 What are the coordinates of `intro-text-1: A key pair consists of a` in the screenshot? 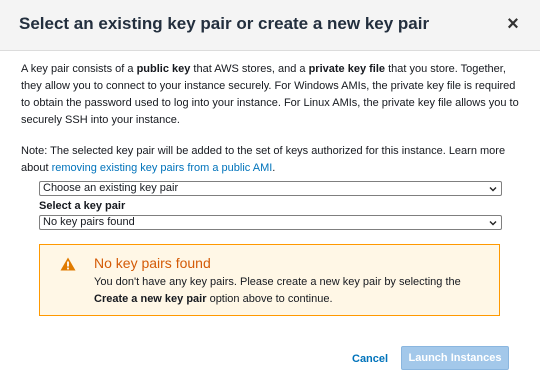 It's located at (79, 69).